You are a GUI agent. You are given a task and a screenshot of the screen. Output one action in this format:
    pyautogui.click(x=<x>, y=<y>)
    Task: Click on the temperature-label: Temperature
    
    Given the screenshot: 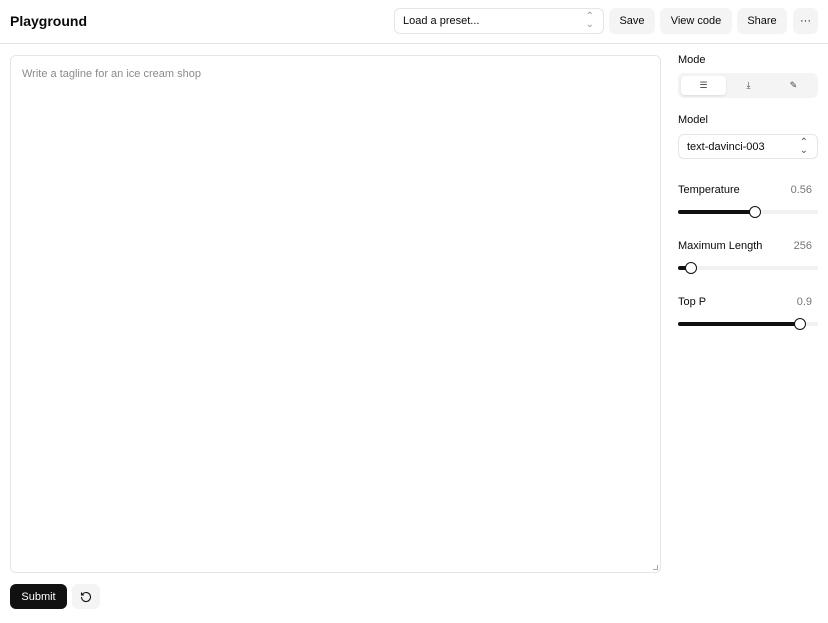 What is the action you would take?
    pyautogui.click(x=709, y=190)
    